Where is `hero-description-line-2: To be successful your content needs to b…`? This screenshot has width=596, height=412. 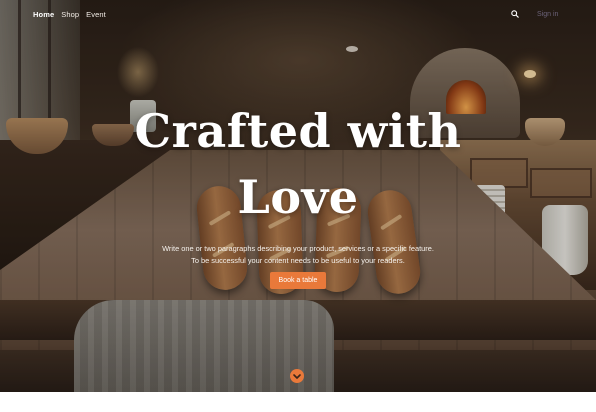 hero-description-line-2: To be successful your content needs to b… is located at coordinates (298, 260).